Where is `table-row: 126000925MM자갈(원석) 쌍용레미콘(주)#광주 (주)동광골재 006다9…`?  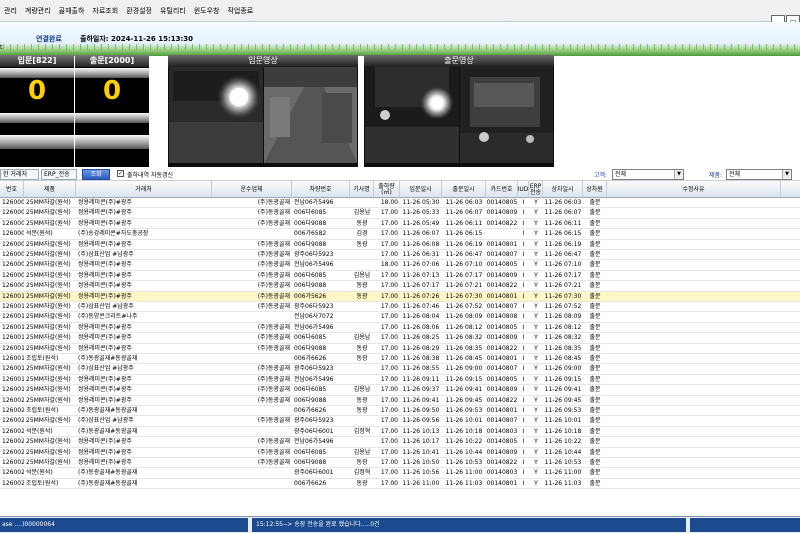 table-row: 126000925MM자갈(원석) 쌍용레미콘(주)#광주 (주)동광골재 006다9… is located at coordinates (400, 286).